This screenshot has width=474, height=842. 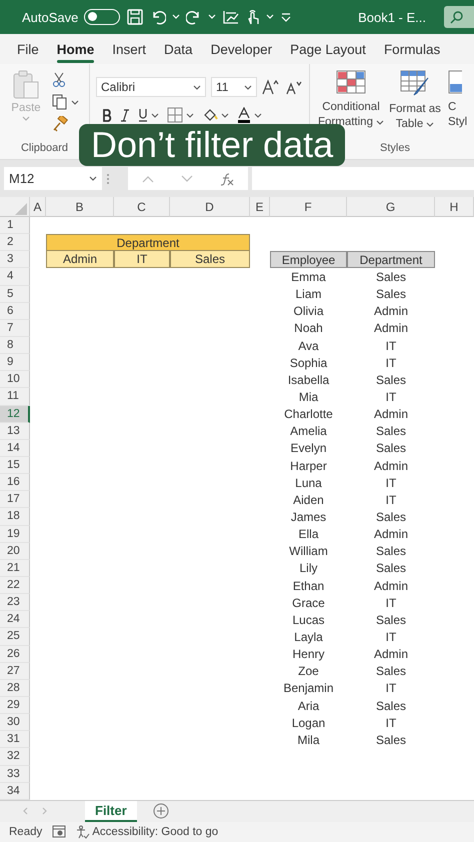 What do you see at coordinates (15, 757) in the screenshot?
I see `row-header: 32` at bounding box center [15, 757].